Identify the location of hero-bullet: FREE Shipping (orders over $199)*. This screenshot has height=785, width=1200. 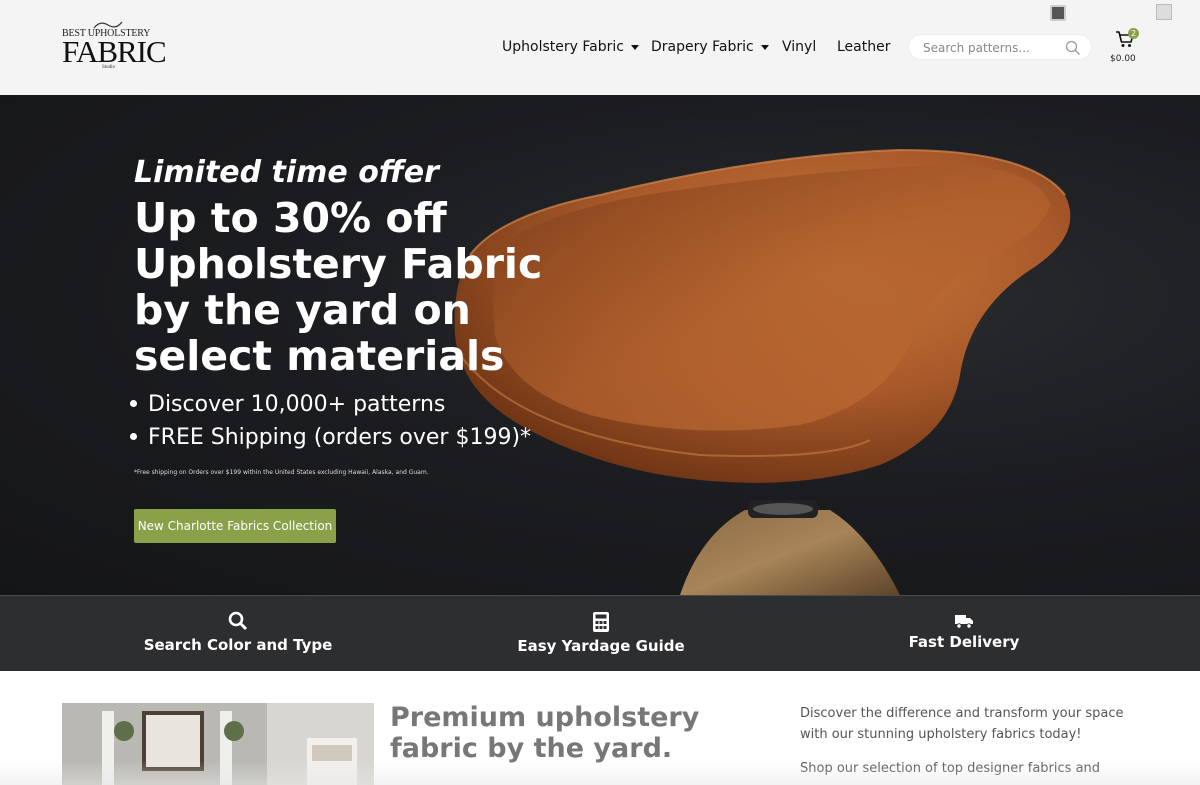
(330, 437).